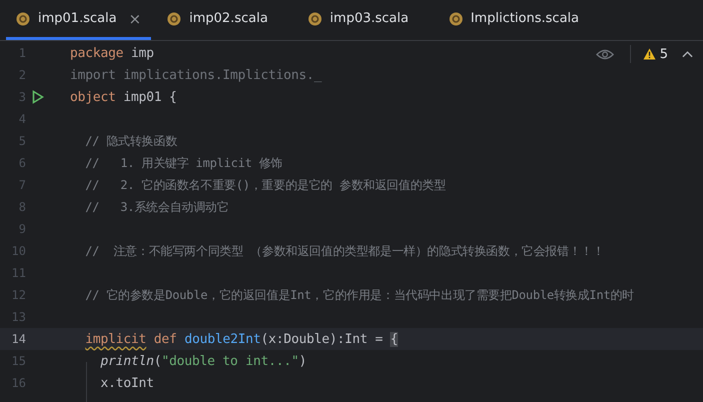  I want to click on code-line: println("double to int..."), so click(203, 361).